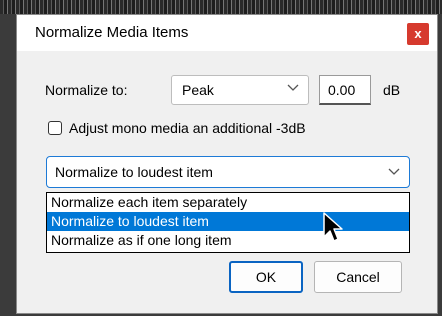 The height and width of the screenshot is (316, 442). What do you see at coordinates (55, 128) in the screenshot?
I see `adjust-mono-checkbox` at bounding box center [55, 128].